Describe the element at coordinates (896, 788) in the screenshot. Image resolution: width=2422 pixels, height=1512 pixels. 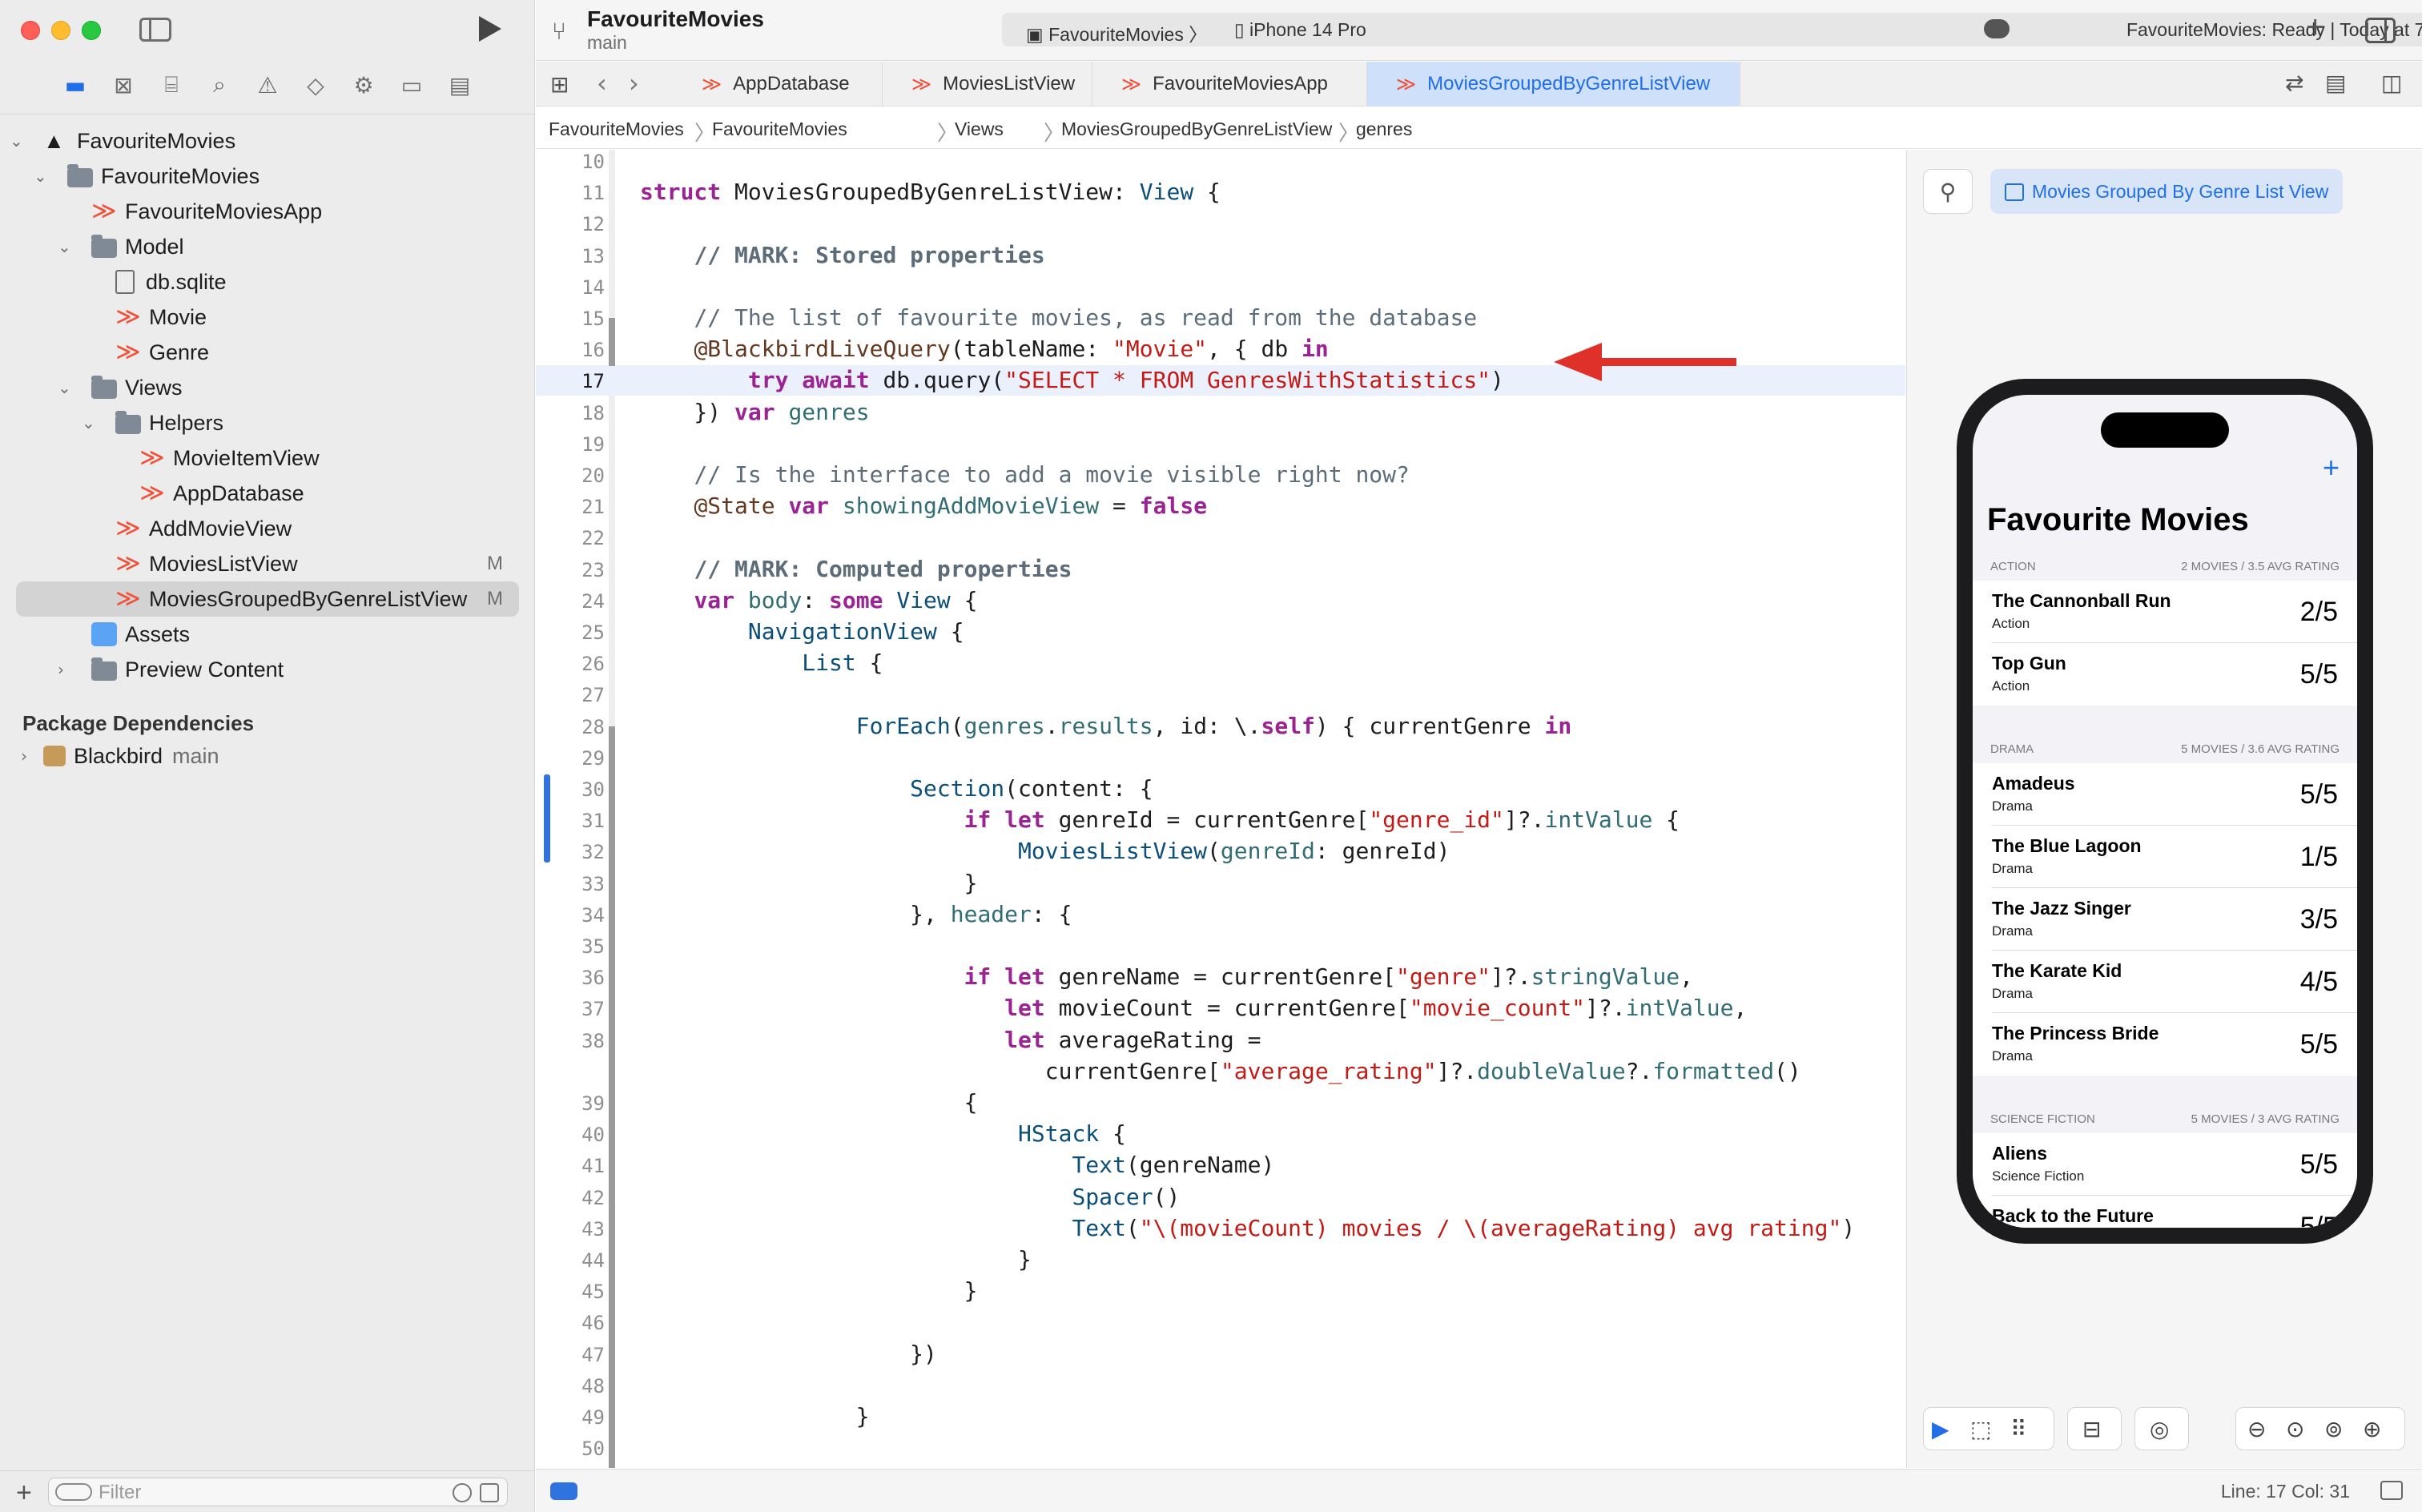
I see `code-line: Section(content: {` at that location.